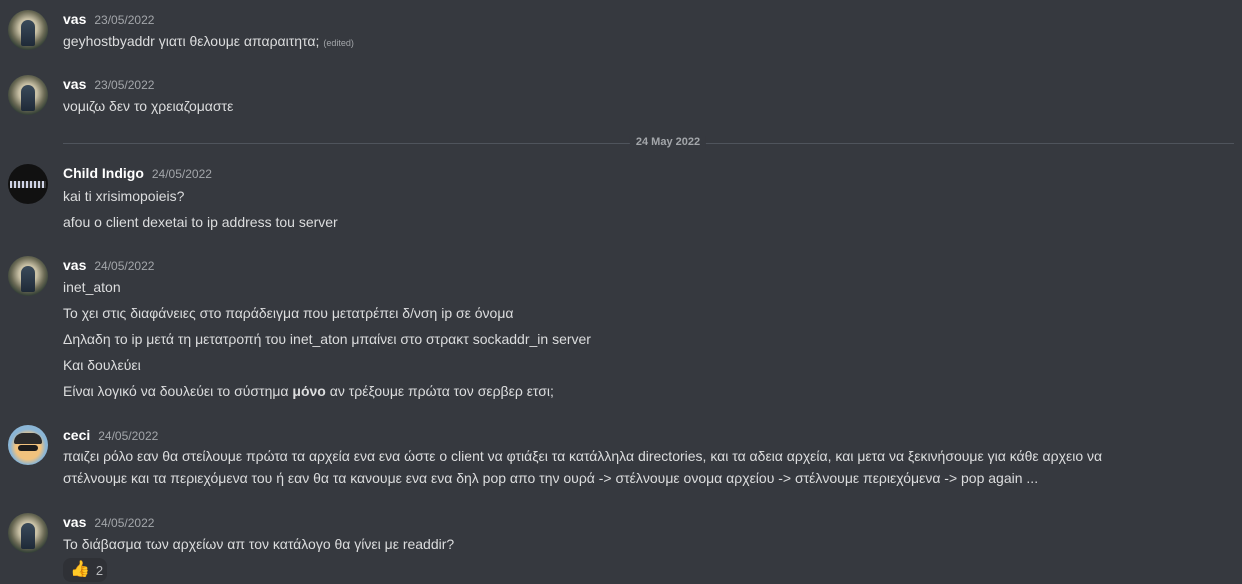 The width and height of the screenshot is (1242, 584). I want to click on reaction-count: 2, so click(99, 570).